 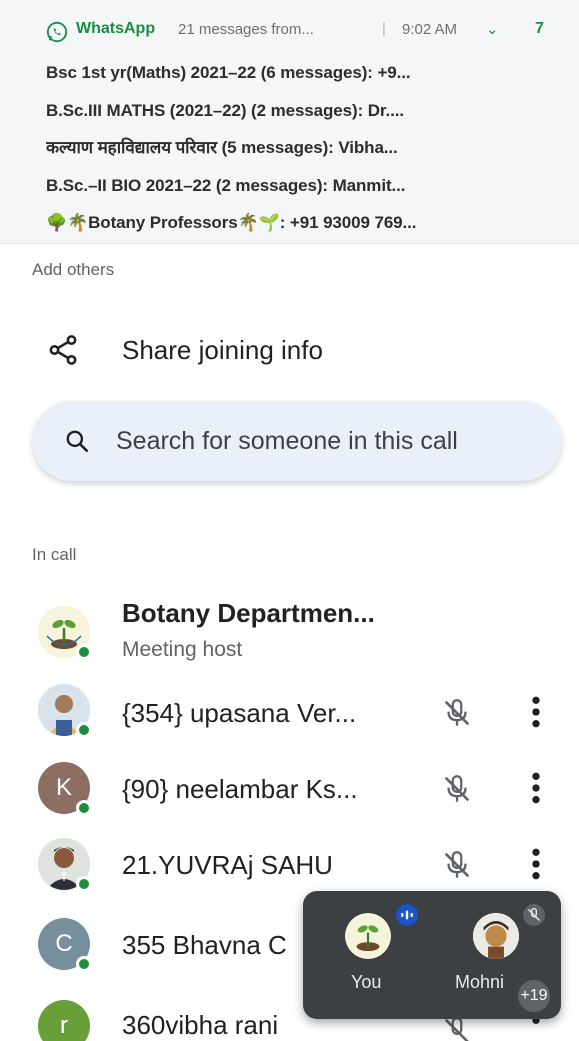 I want to click on notification-app-name: WhatsApp, so click(x=116, y=28).